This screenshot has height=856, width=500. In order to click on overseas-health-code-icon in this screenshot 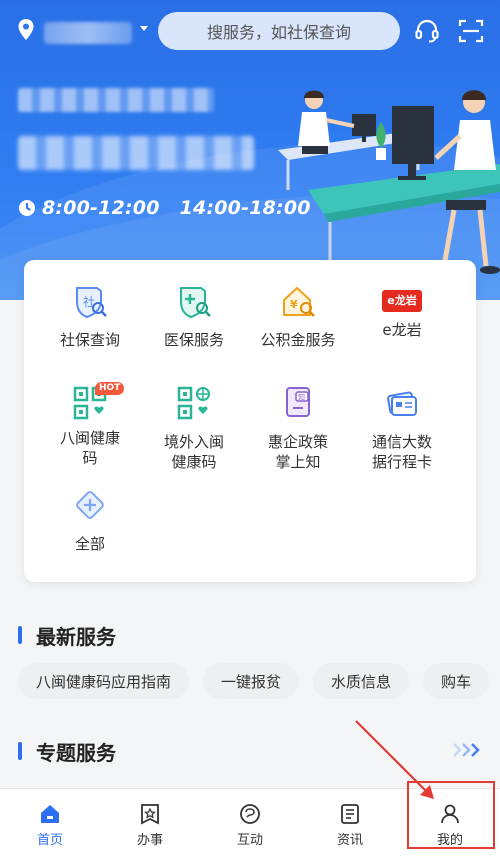, I will do `click(193, 403)`.